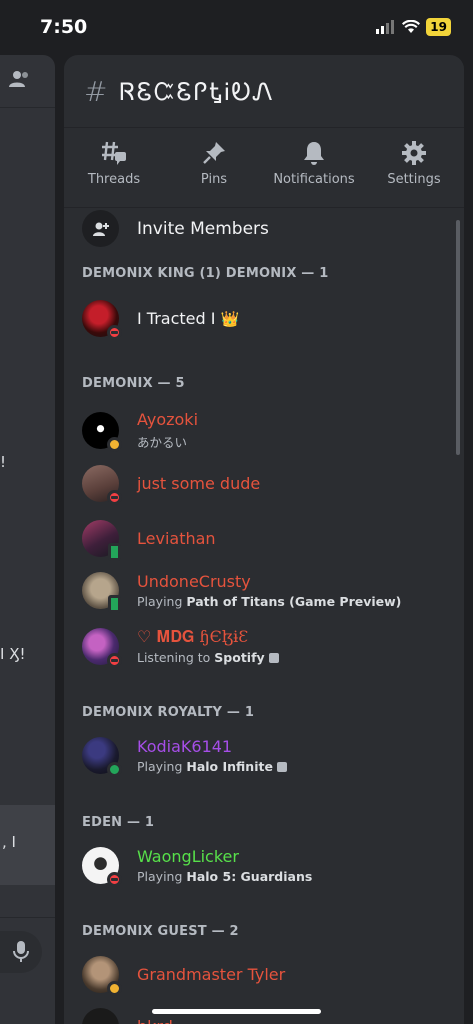 The width and height of the screenshot is (473, 1024). I want to click on member-name: KodiaK6141, so click(185, 746).